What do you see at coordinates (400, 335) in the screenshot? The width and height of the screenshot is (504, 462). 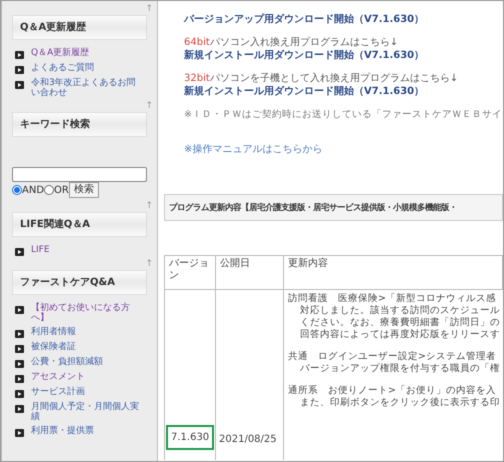 I see `update-text: 回答内容によっては再度対応版をリリースす` at bounding box center [400, 335].